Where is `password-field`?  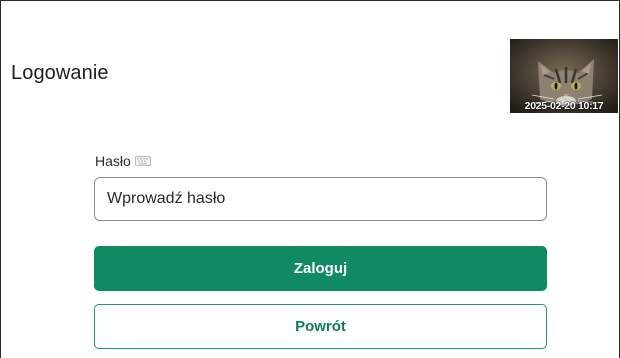 password-field is located at coordinates (320, 199).